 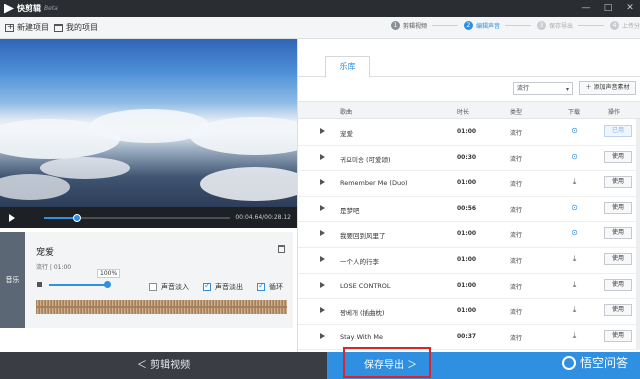 I want to click on column-type: 类型, so click(x=516, y=112).